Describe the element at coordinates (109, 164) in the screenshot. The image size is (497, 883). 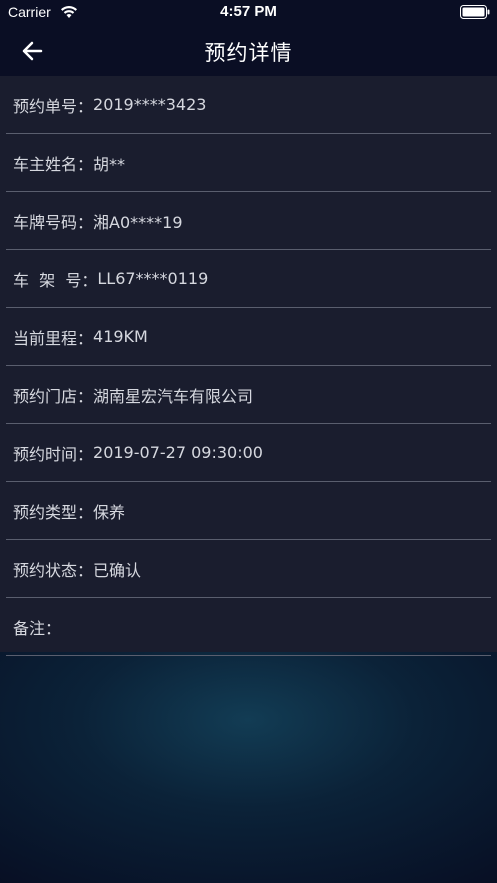
I see `owner-name-value: 胡**` at that location.